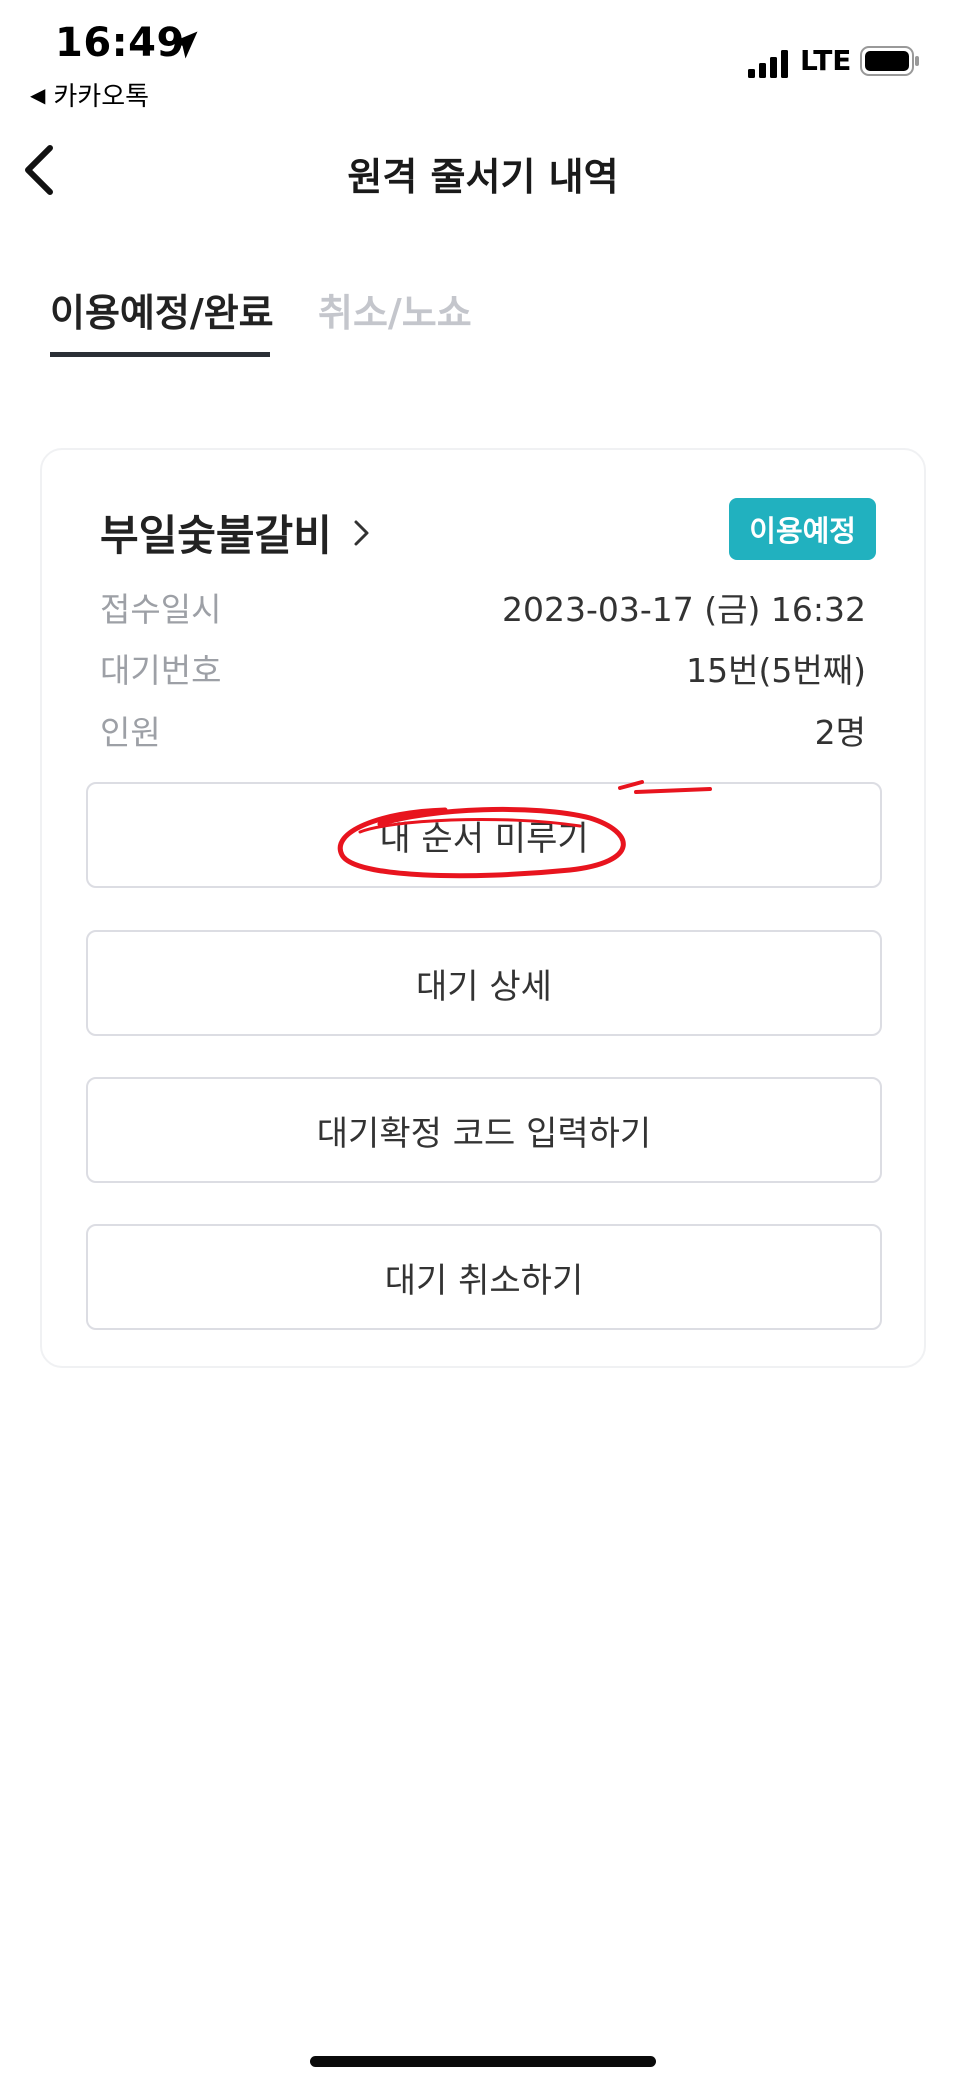 This screenshot has width=966, height=2091. Describe the element at coordinates (484, 1277) in the screenshot. I see `cancel-waiting-button: 대기 취소하기` at that location.